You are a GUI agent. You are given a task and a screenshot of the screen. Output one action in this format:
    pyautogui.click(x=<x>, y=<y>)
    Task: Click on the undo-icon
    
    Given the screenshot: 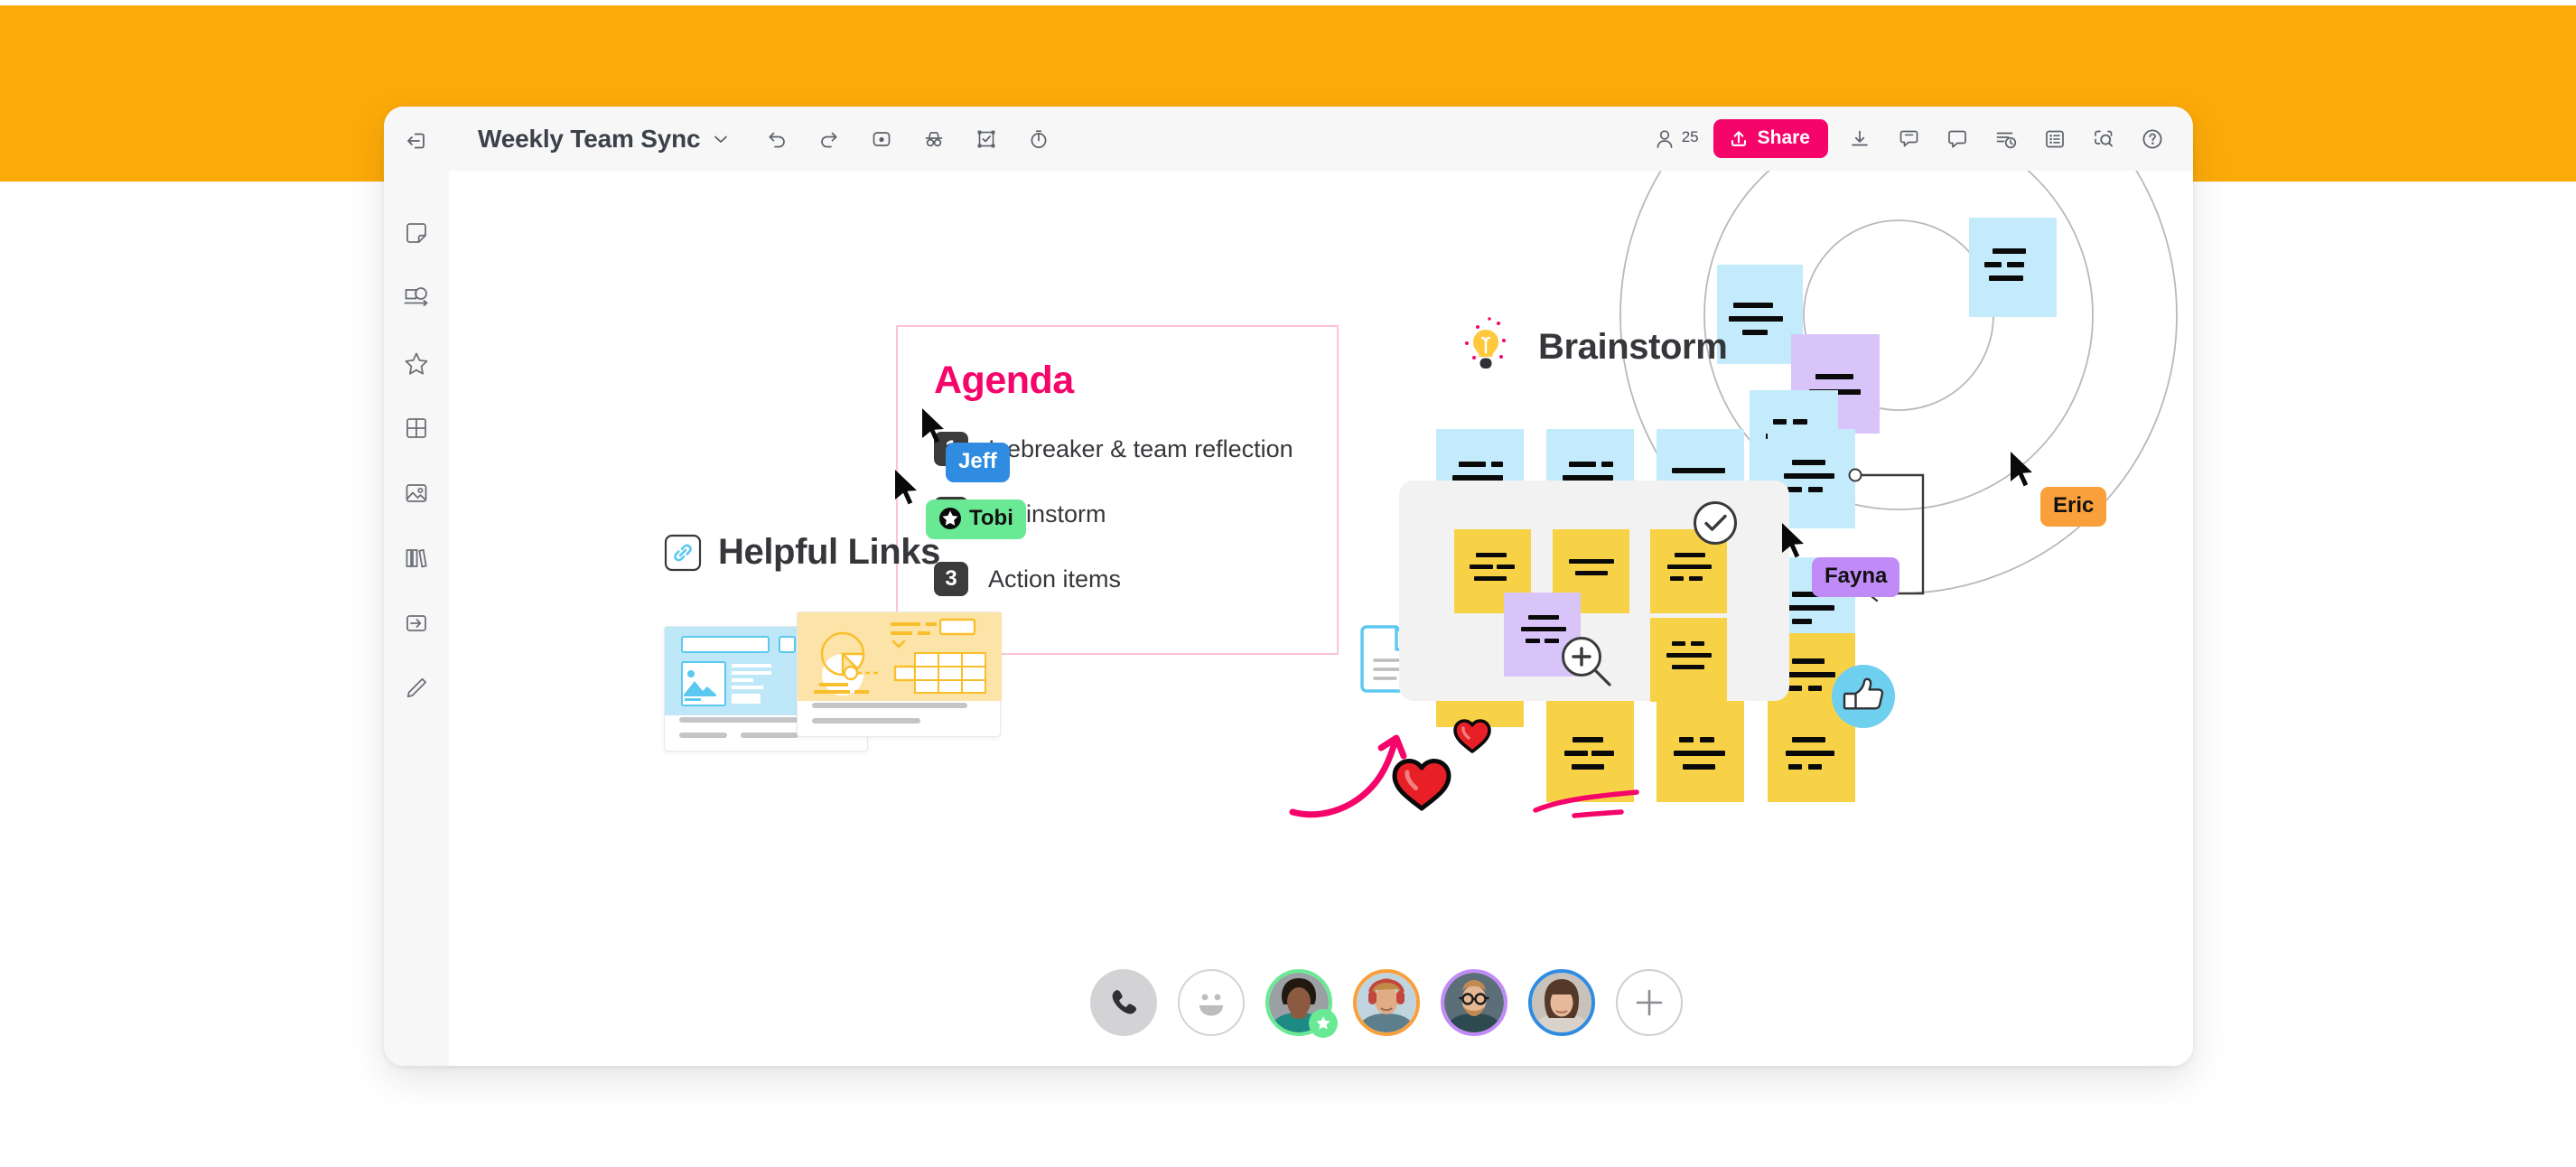 What is the action you would take?
    pyautogui.click(x=777, y=139)
    